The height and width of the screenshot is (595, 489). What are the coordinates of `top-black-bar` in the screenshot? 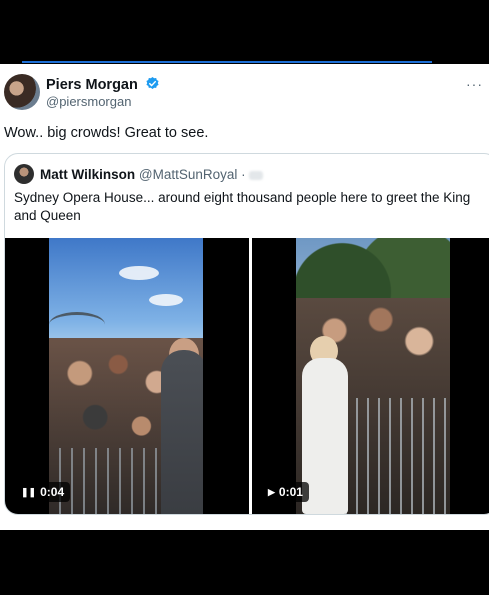 It's located at (244, 32).